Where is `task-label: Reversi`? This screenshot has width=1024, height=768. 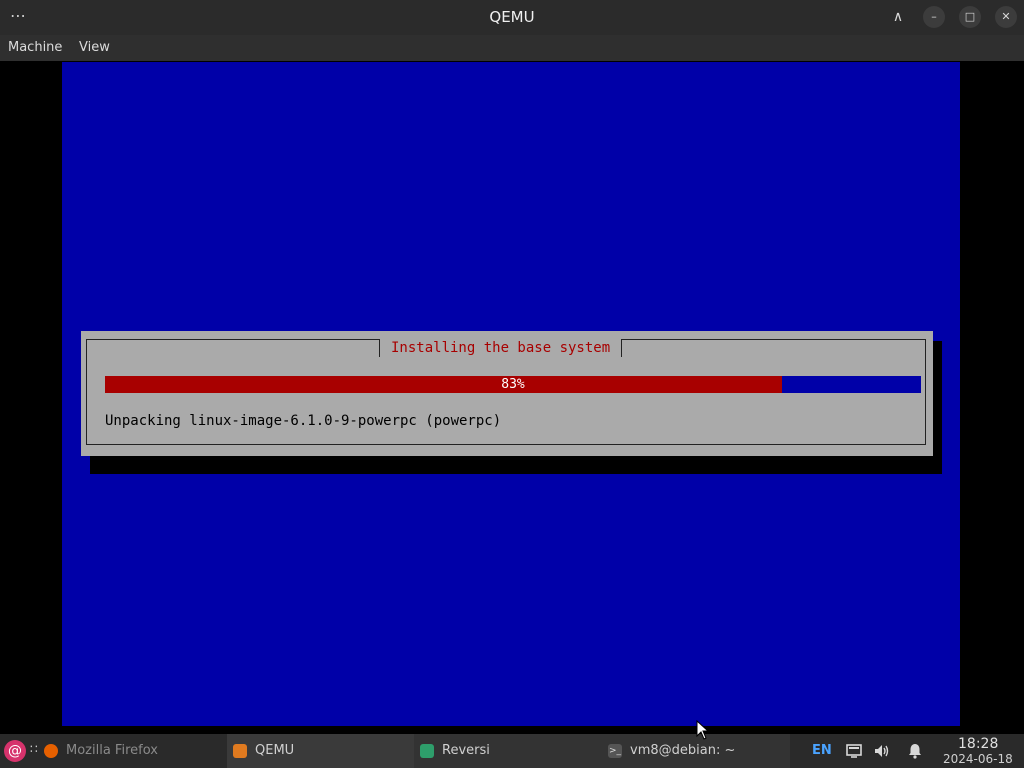 task-label: Reversi is located at coordinates (466, 750).